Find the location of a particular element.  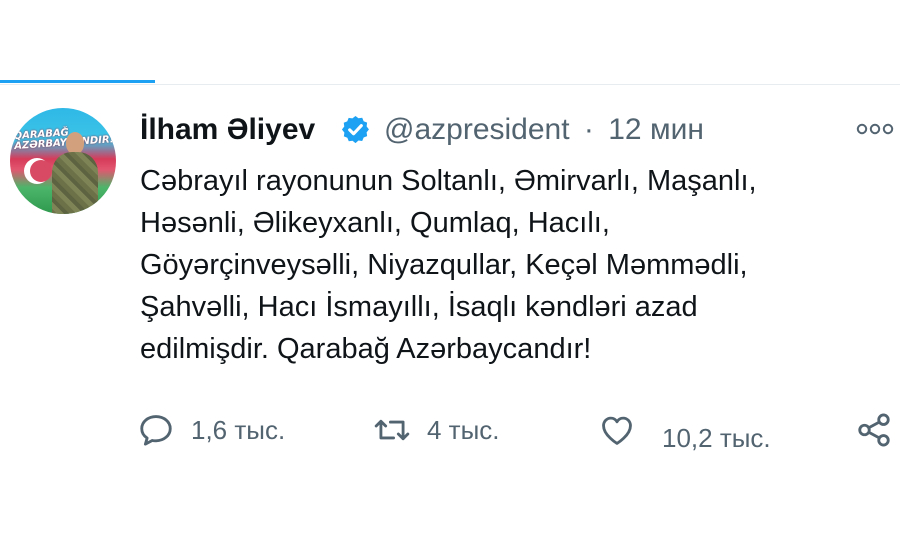

retweet-button: 4 тыс. is located at coordinates (436, 430).